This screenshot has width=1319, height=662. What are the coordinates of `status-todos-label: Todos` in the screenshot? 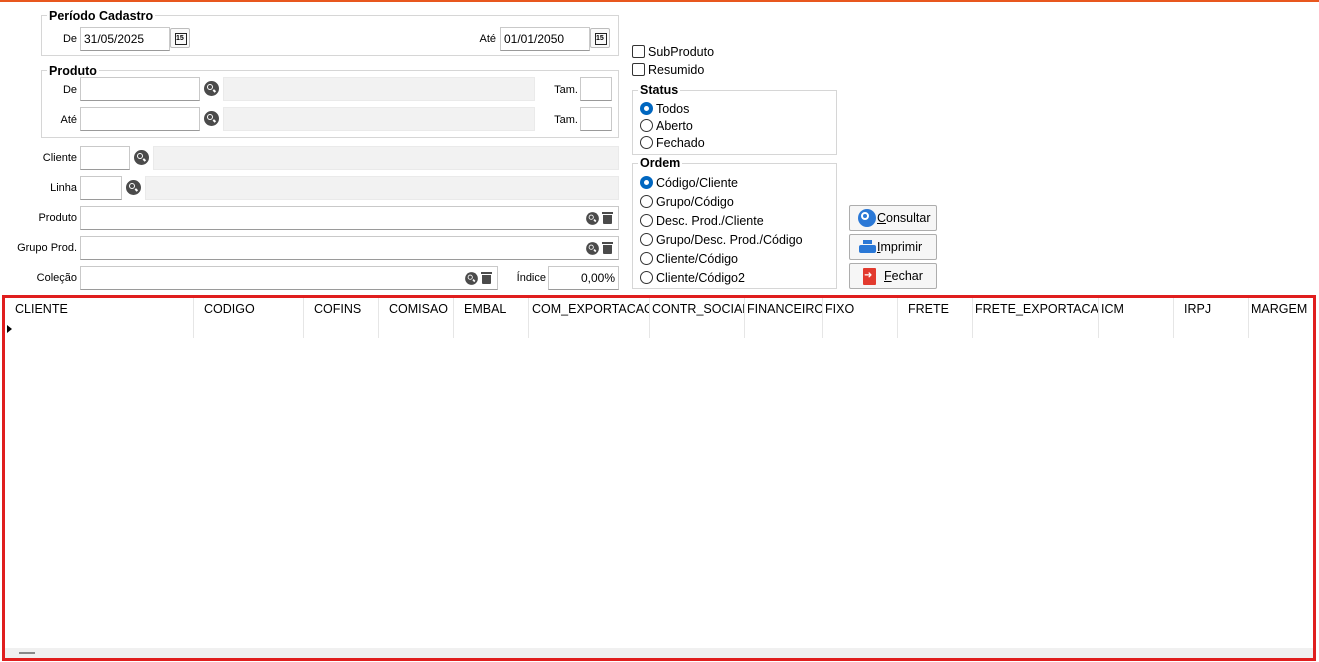 It's located at (672, 109).